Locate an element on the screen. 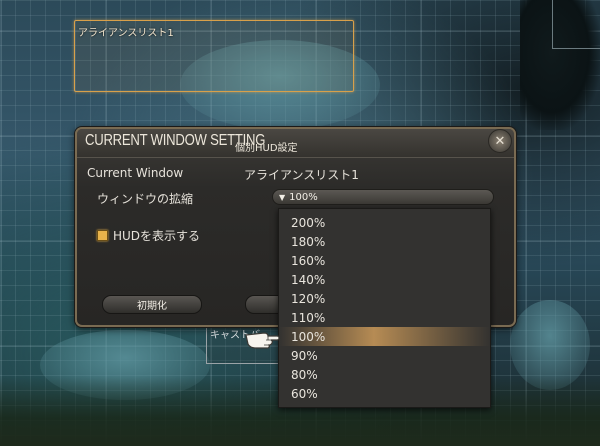 The width and height of the screenshot is (600, 446). dropdown-option-160: 160% is located at coordinates (384, 260).